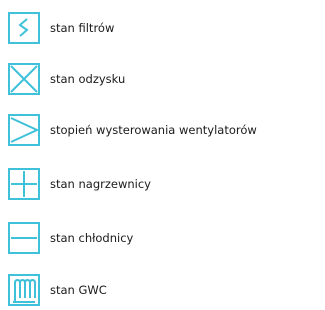 This screenshot has width=325, height=310. Describe the element at coordinates (24, 184) in the screenshot. I see `heater-icon` at that location.